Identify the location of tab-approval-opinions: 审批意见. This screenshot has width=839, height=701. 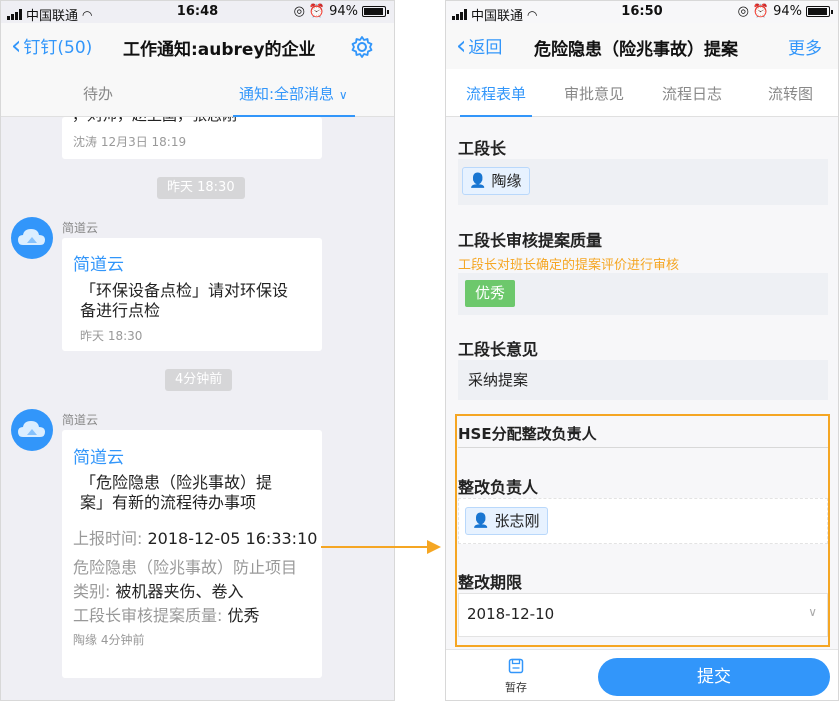
(594, 93).